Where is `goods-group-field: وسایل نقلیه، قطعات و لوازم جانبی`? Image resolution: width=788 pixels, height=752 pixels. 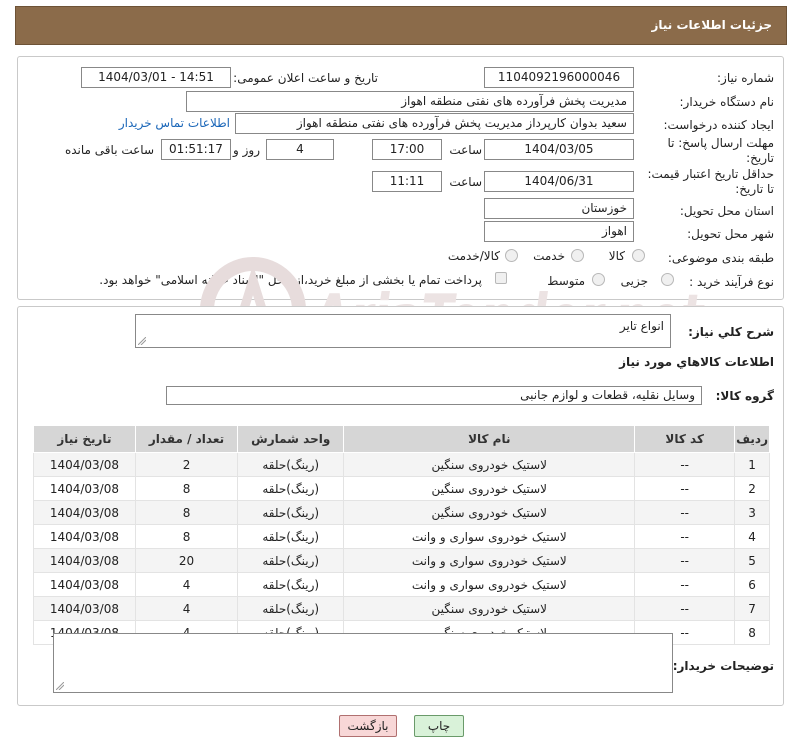 goods-group-field: وسایل نقلیه، قطعات و لوازم جانبی is located at coordinates (434, 395).